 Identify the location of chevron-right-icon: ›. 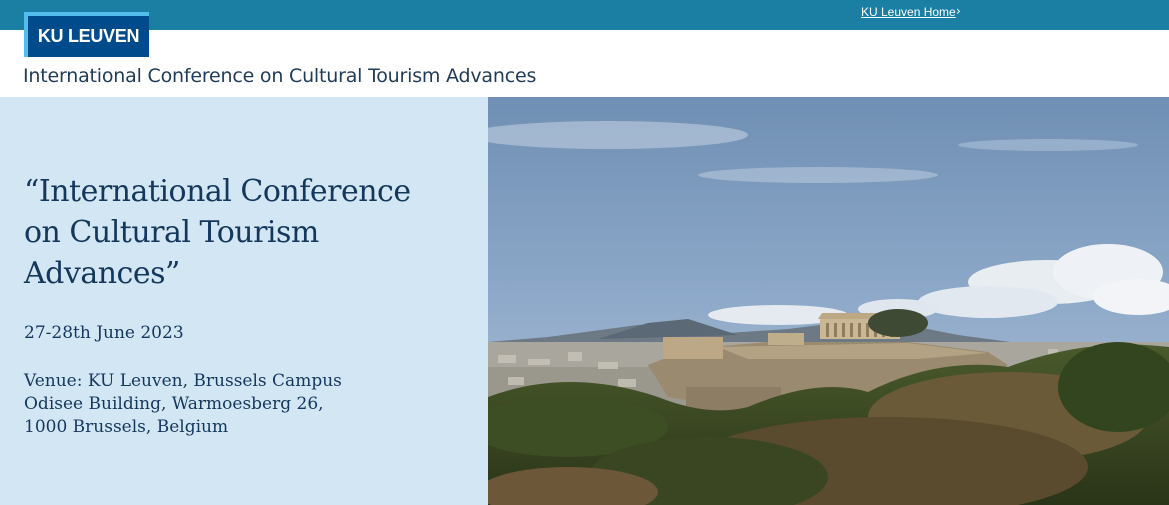
(958, 11).